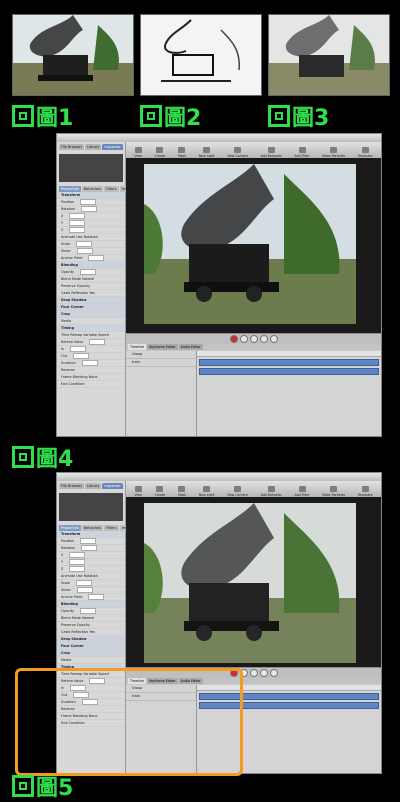 The height and width of the screenshot is (802, 400). Describe the element at coordinates (91, 384) in the screenshot. I see `property-row: End Condition` at that location.